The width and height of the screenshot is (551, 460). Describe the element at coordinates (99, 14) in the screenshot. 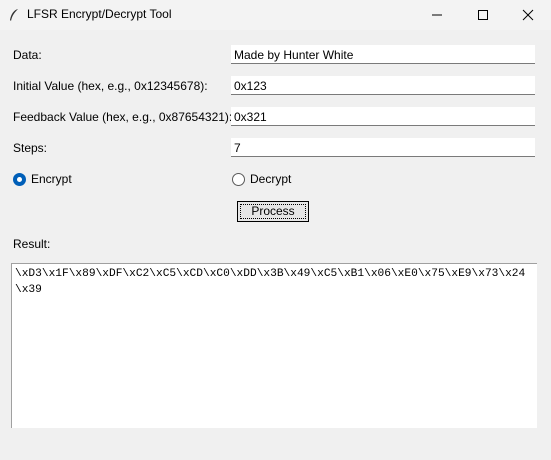

I see `window-title: LFSR Encrypt/Decrypt Tool` at that location.